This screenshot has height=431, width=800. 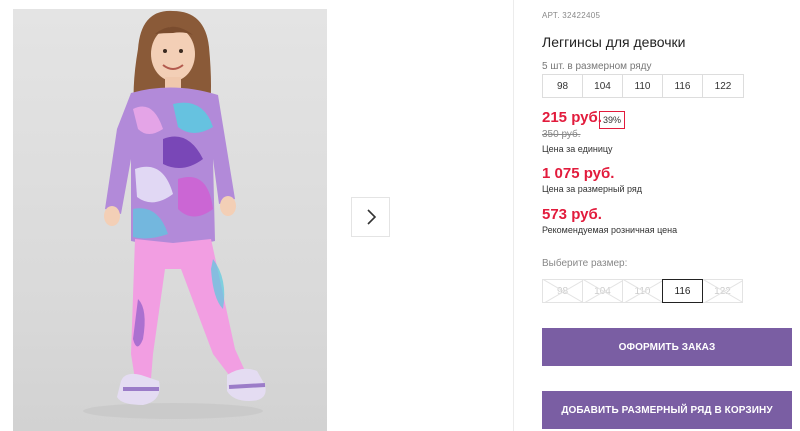 I want to click on size-option-98: 98, so click(x=562, y=291).